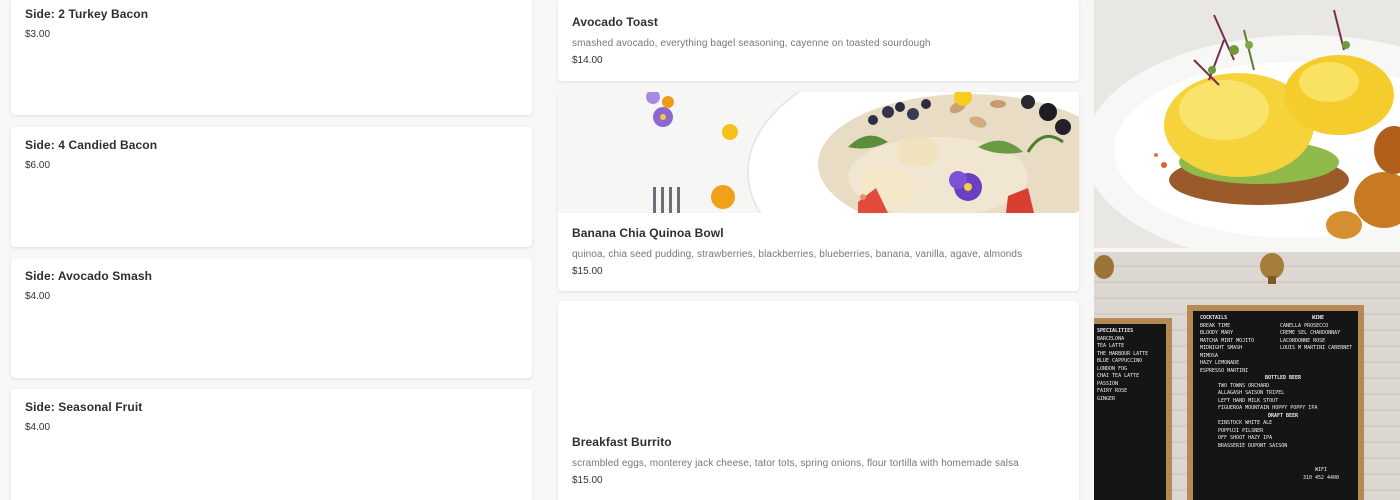 Image resolution: width=1400 pixels, height=500 pixels. What do you see at coordinates (1310, 333) in the screenshot?
I see `board-line: CREME SEL CHARDONNAY` at bounding box center [1310, 333].